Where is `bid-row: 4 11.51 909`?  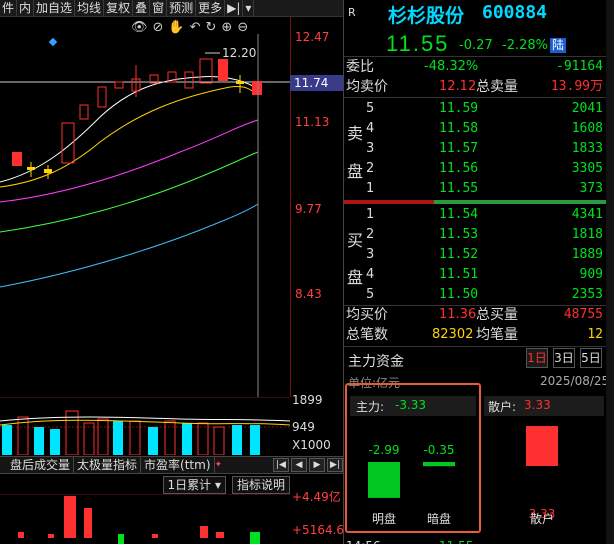
bid-row: 4 11.51 909 is located at coordinates (475, 275).